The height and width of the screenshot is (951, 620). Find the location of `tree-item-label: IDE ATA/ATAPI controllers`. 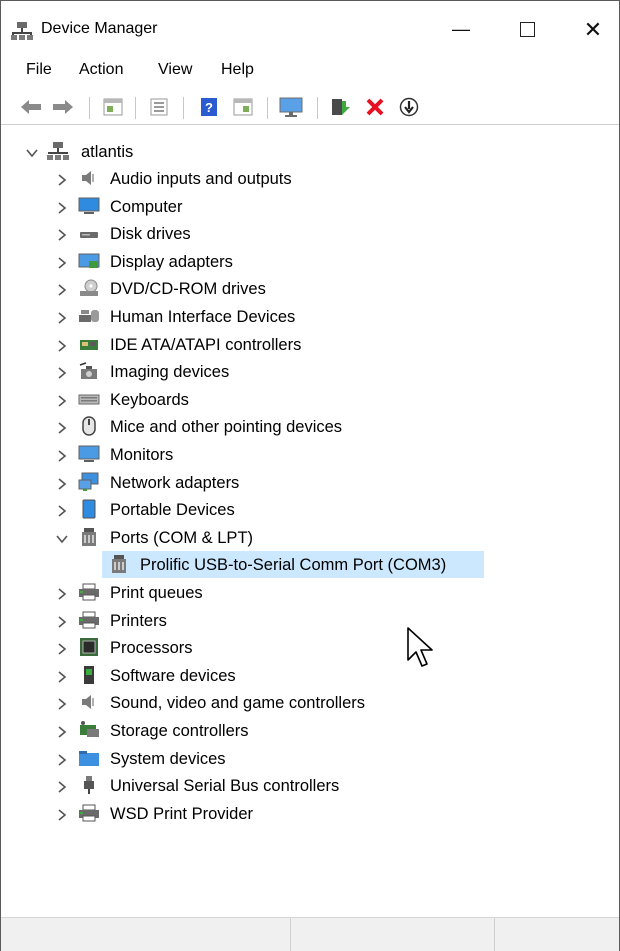

tree-item-label: IDE ATA/ATAPI controllers is located at coordinates (206, 344).